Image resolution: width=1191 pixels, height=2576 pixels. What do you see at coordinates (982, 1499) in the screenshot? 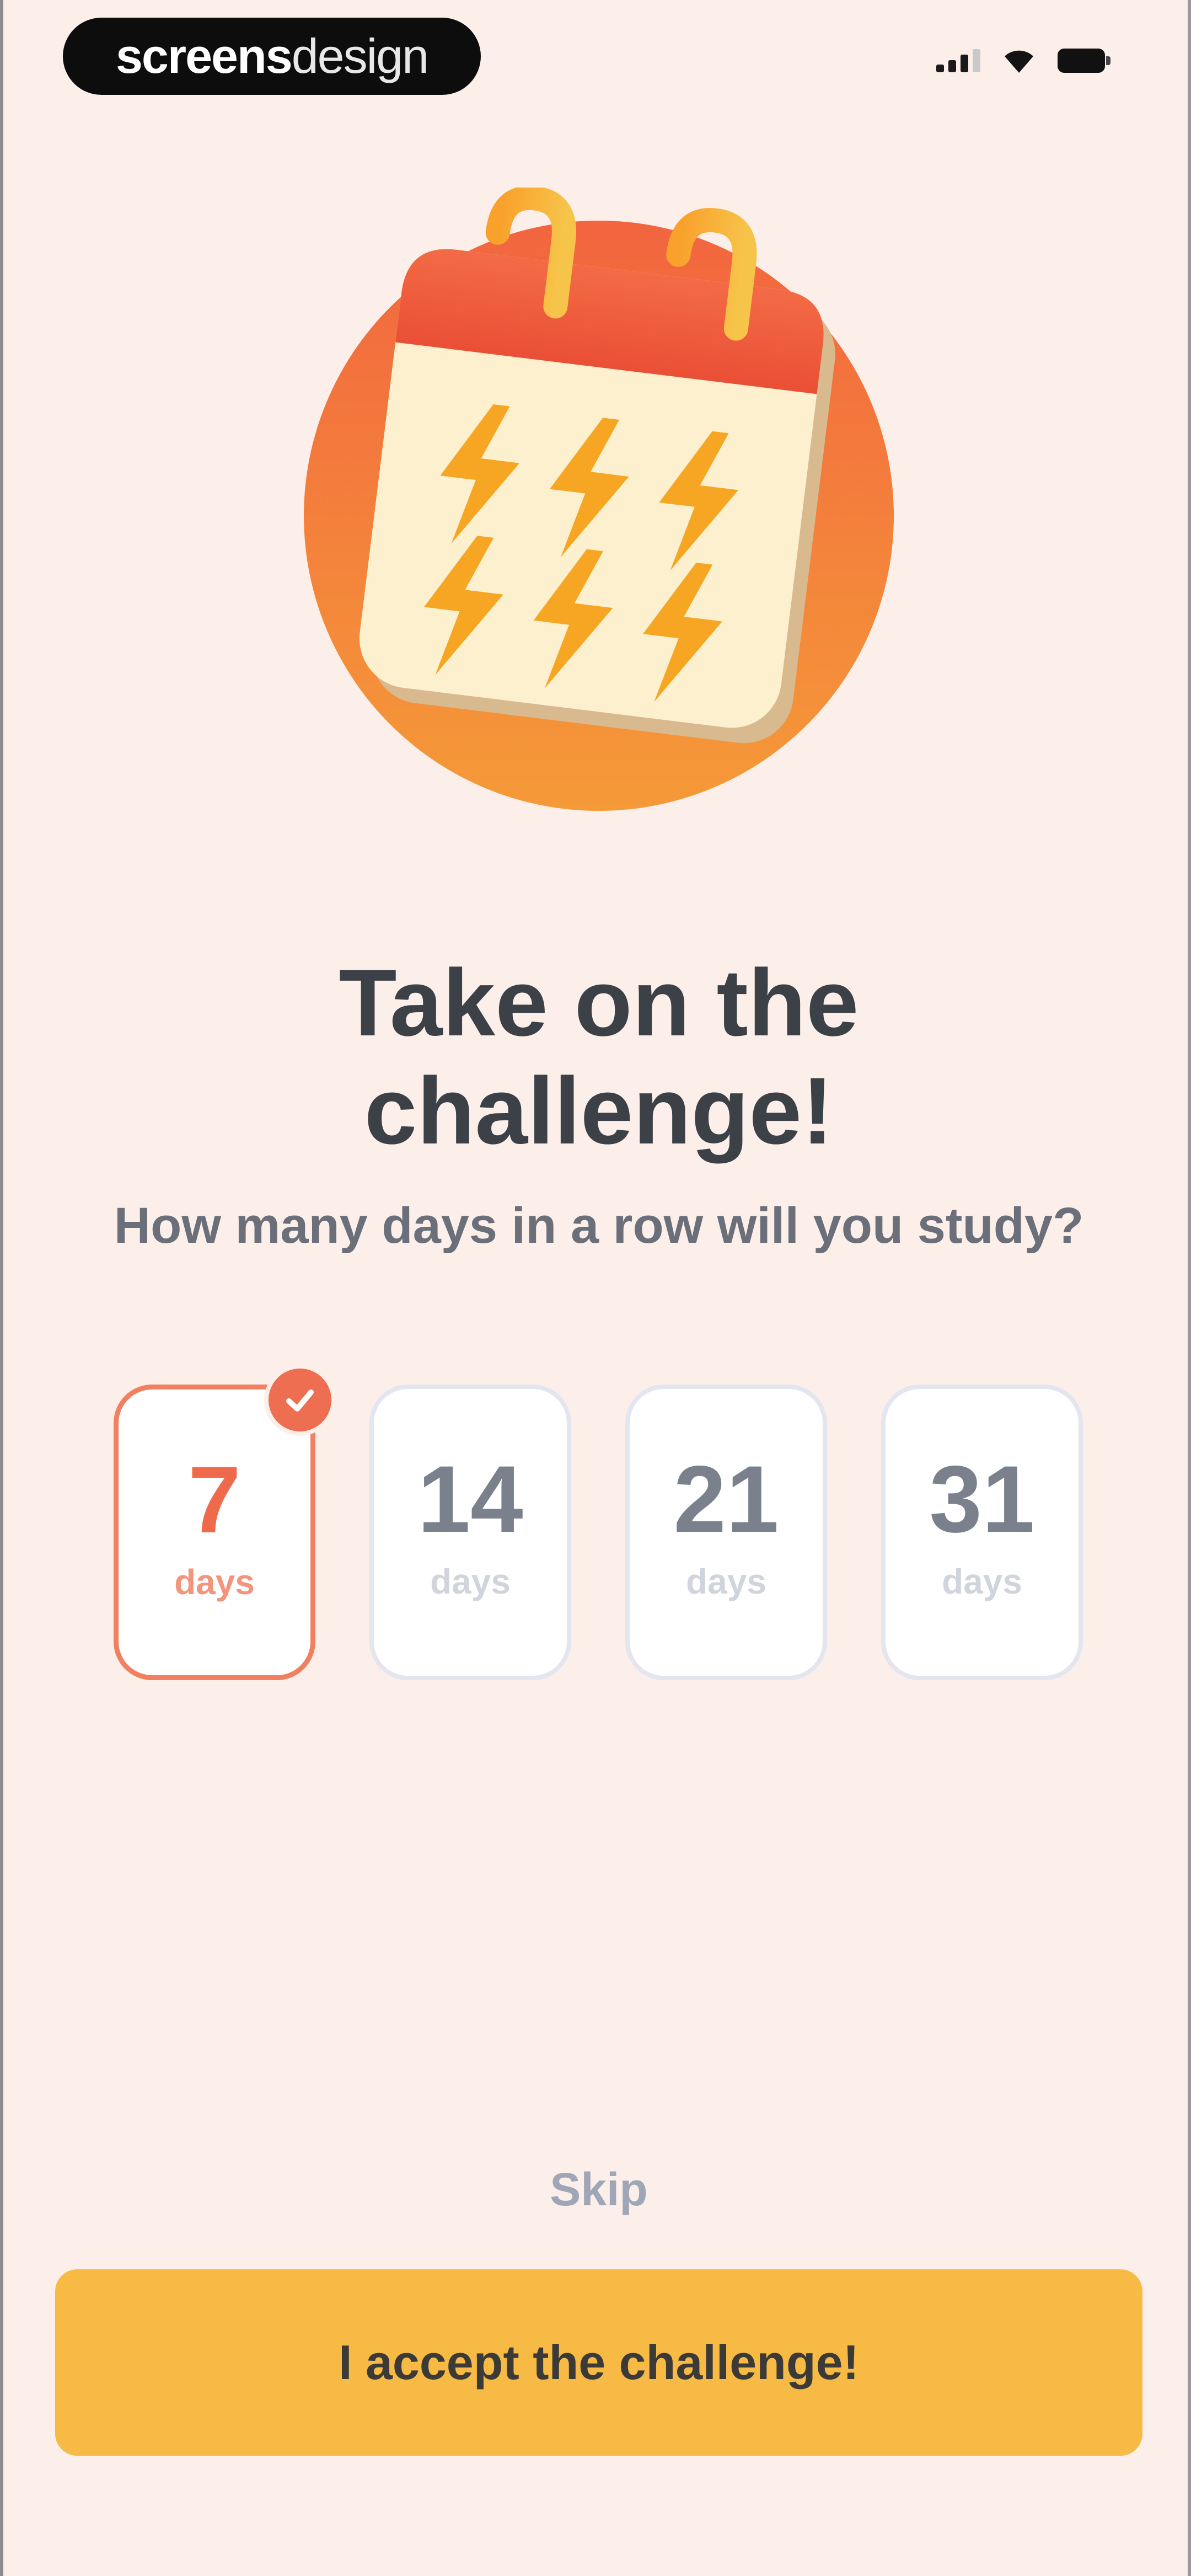
I see `option-value: 31` at bounding box center [982, 1499].